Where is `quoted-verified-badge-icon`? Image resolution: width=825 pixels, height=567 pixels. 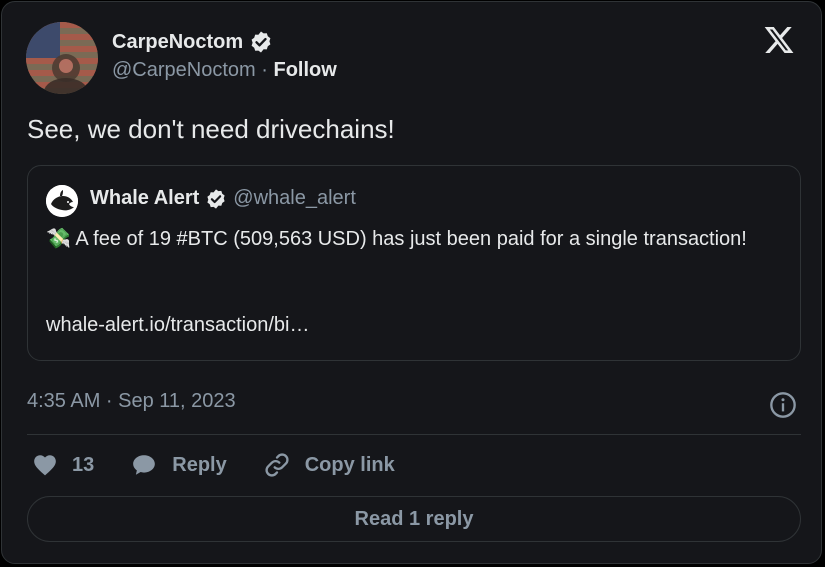 quoted-verified-badge-icon is located at coordinates (216, 198).